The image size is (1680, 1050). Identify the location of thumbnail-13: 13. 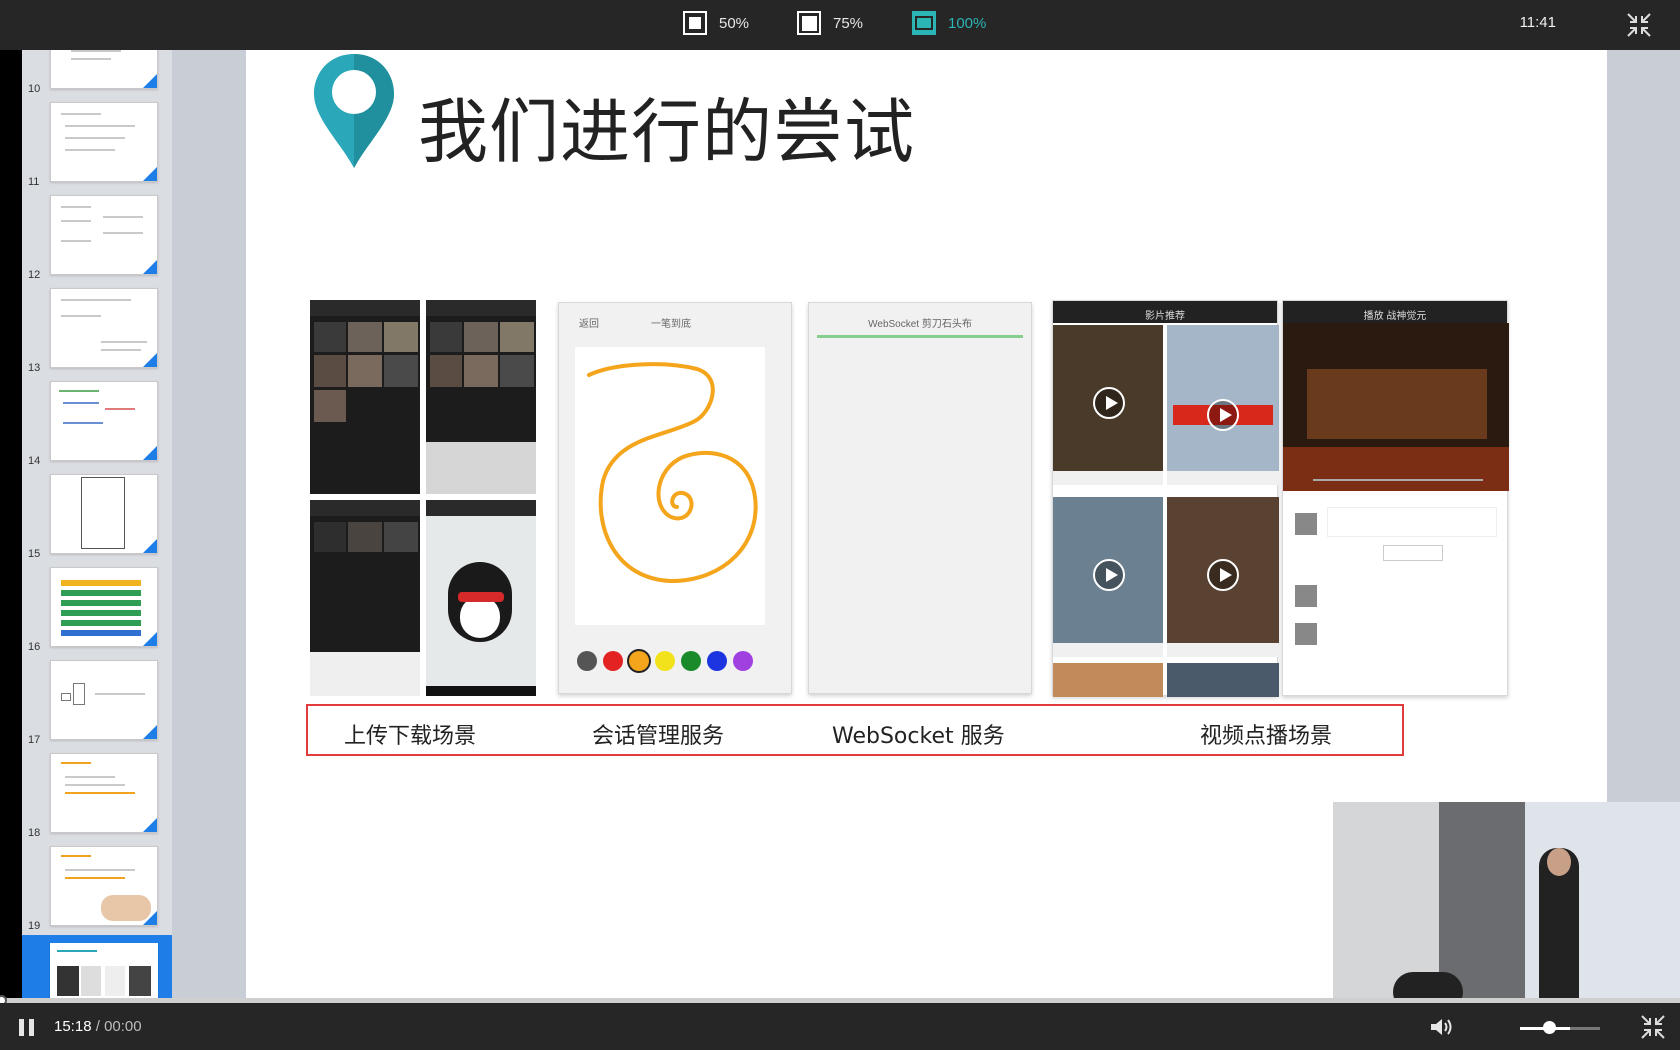
(97, 329).